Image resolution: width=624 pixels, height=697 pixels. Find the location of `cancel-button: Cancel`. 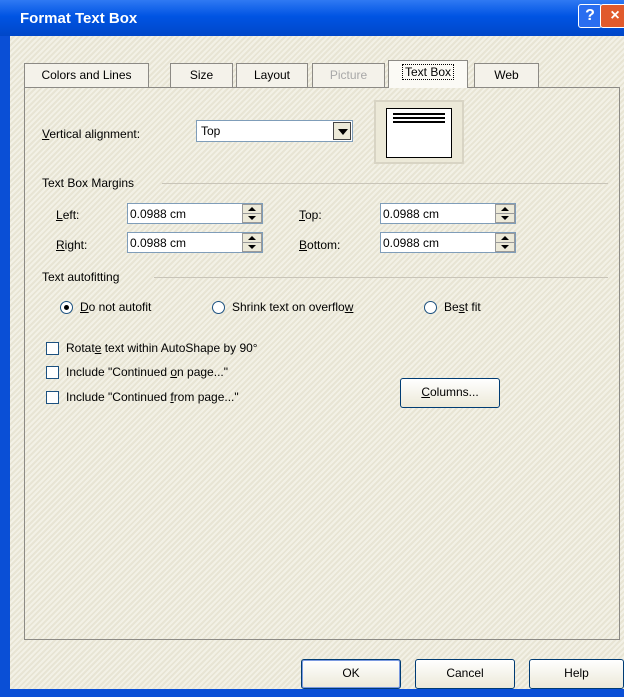

cancel-button: Cancel is located at coordinates (465, 674).